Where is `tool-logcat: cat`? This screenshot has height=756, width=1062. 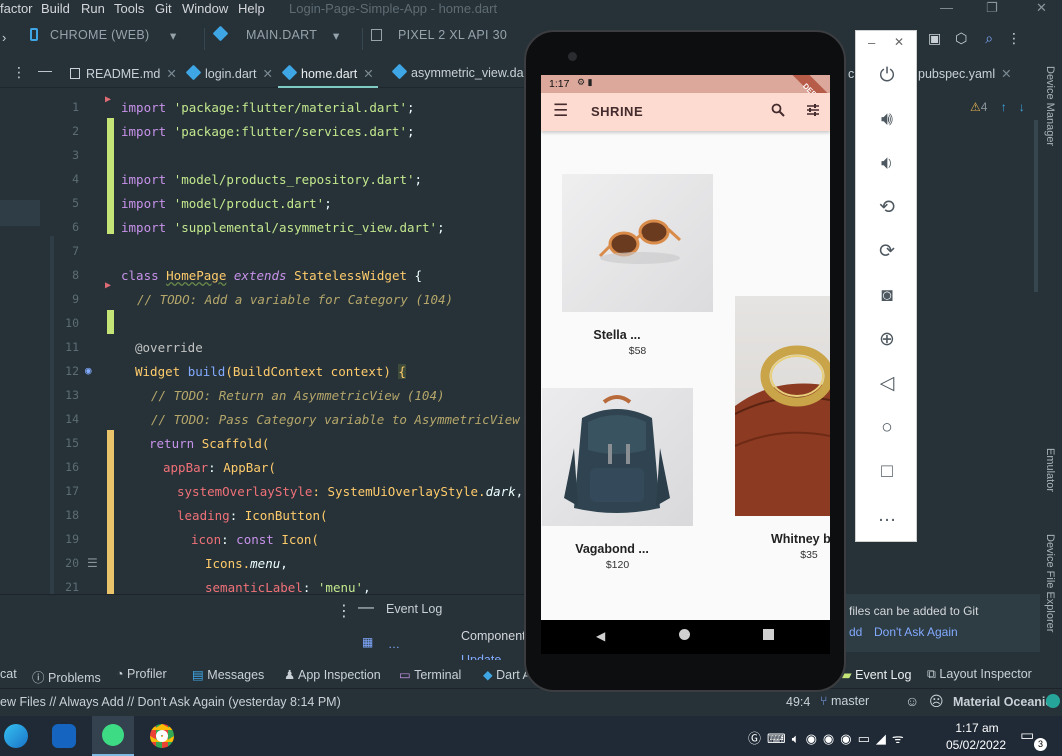
tool-logcat: cat is located at coordinates (8, 674).